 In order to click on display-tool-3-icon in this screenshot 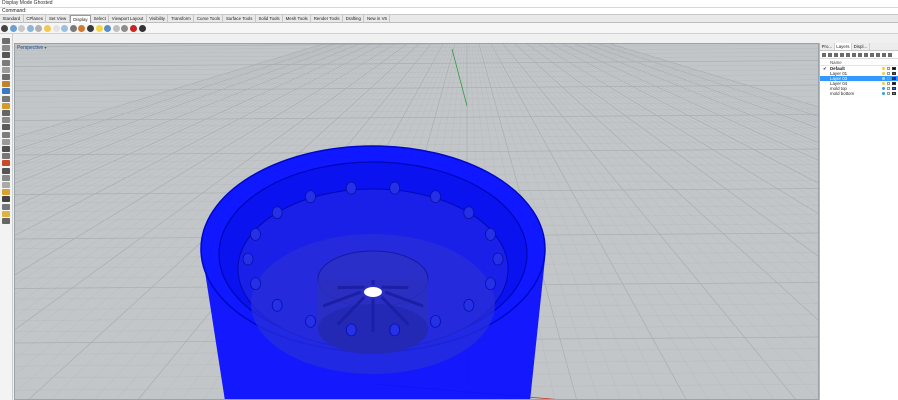, I will do `click(22, 28)`.